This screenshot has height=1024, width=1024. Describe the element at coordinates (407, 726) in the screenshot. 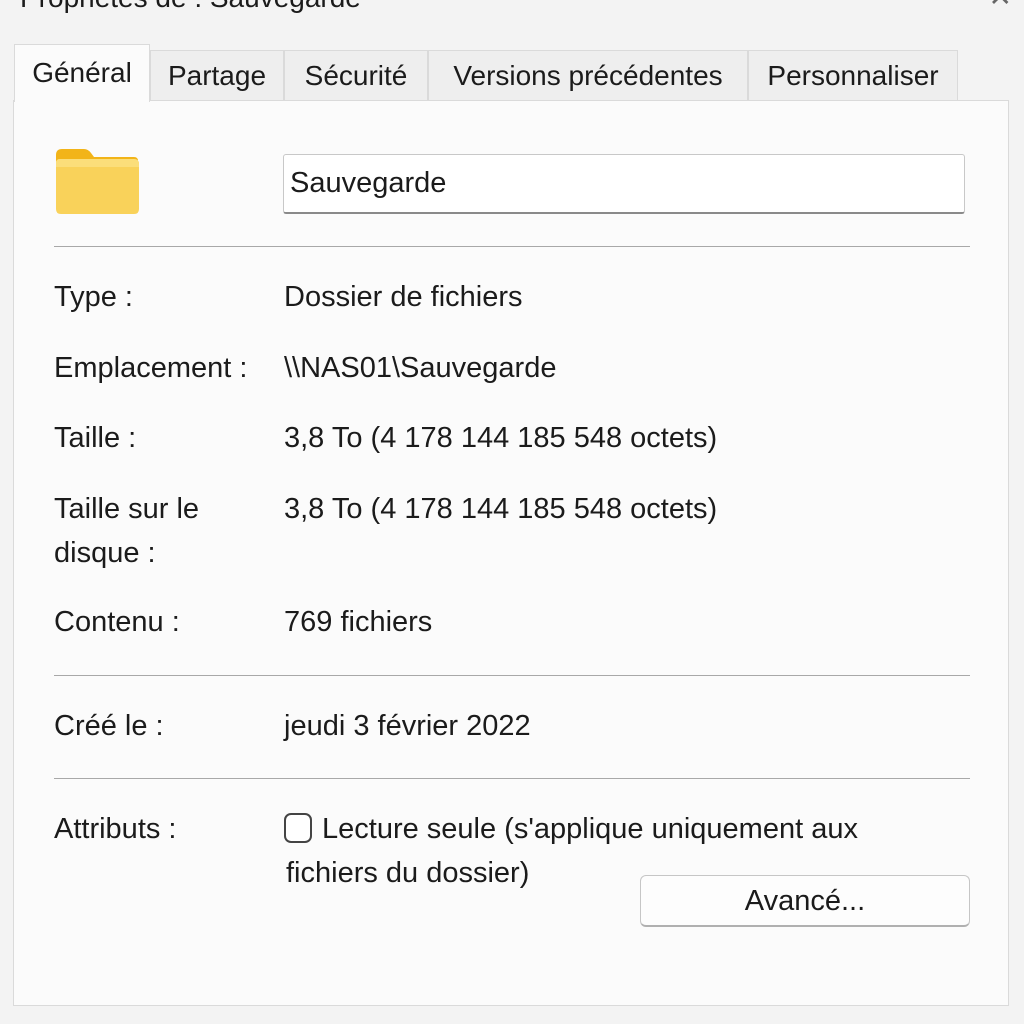

I see `created-value: jeudi 3 février 2022` at that location.